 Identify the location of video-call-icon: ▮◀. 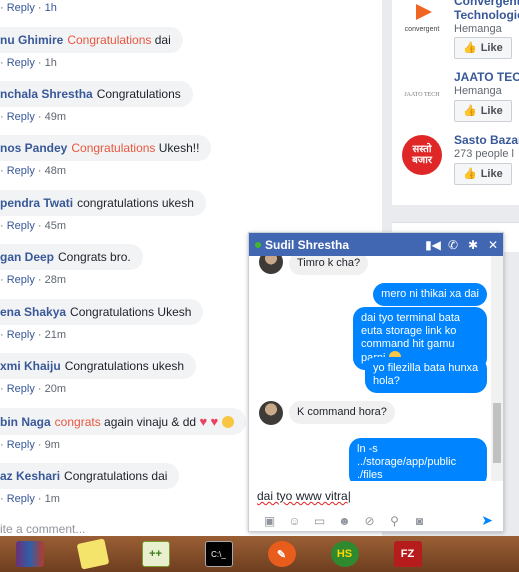
(433, 245).